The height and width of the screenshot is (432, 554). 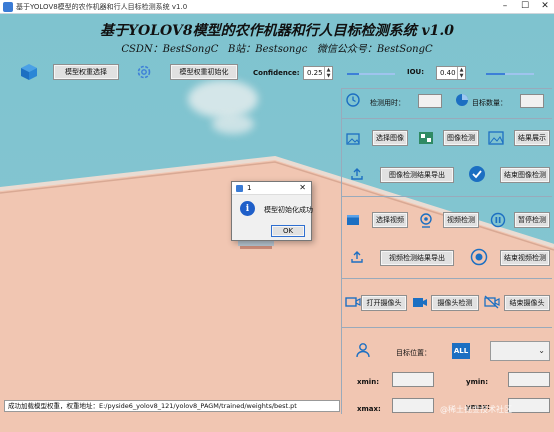 What do you see at coordinates (477, 174) in the screenshot?
I see `check-circle-icon` at bounding box center [477, 174].